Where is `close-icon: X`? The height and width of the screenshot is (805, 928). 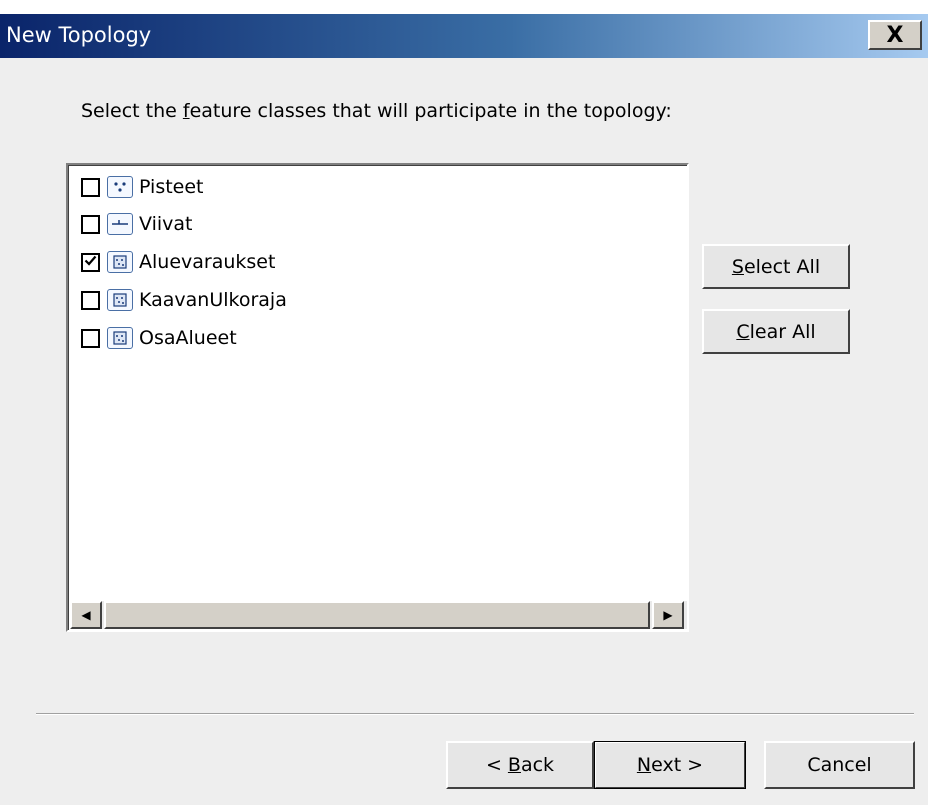 close-icon: X is located at coordinates (895, 35).